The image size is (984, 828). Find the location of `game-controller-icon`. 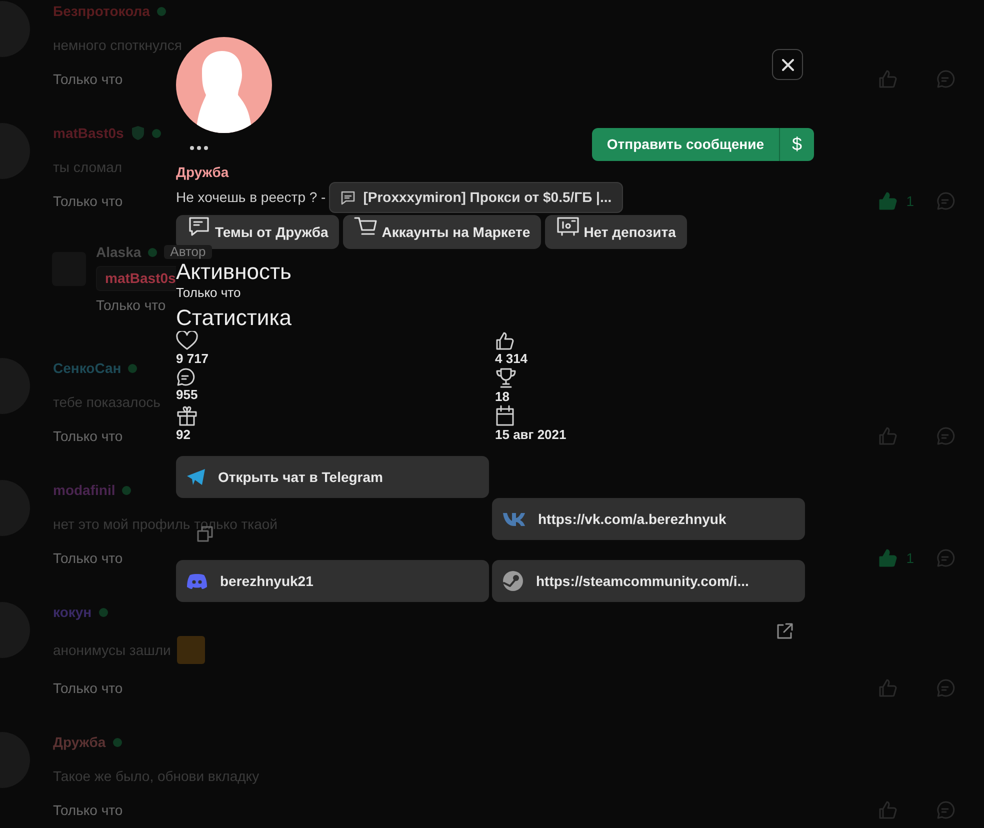

game-controller-icon is located at coordinates (197, 581).